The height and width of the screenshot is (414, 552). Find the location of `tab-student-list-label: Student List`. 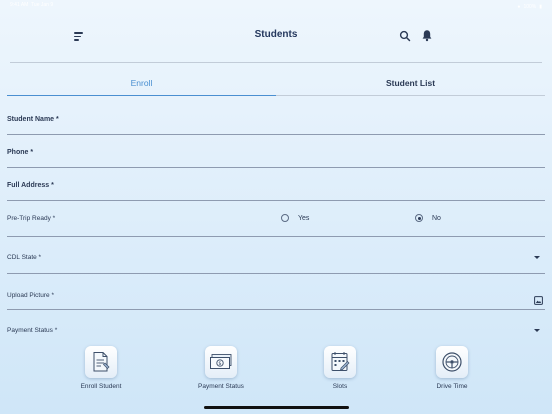

tab-student-list-label: Student List is located at coordinates (410, 83).